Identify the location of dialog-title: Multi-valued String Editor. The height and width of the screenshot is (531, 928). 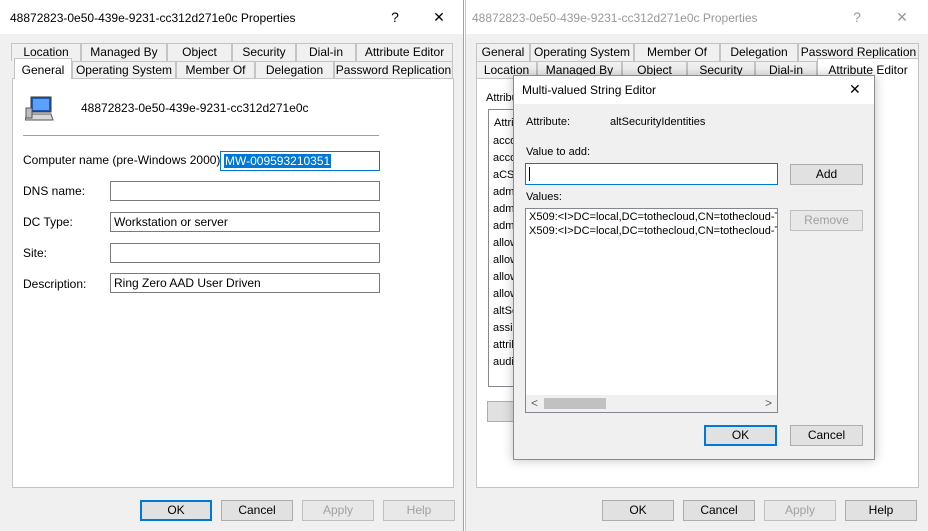
(589, 90).